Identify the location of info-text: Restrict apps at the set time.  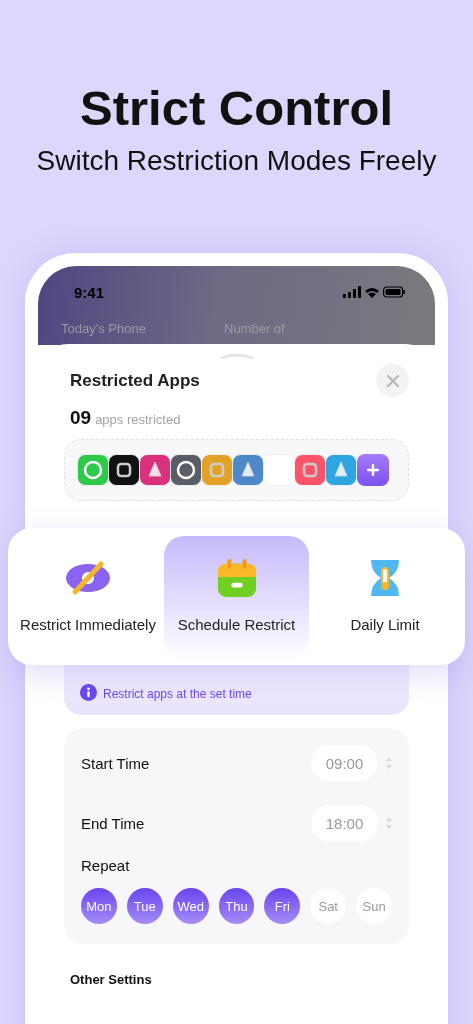
(177, 694).